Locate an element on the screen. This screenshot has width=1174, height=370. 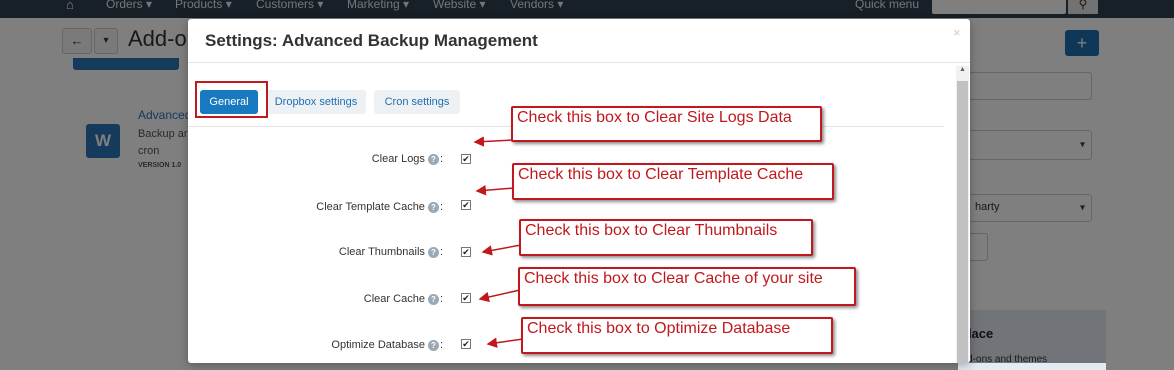
setting-label-text: Optimize Database is located at coordinates (378, 345).